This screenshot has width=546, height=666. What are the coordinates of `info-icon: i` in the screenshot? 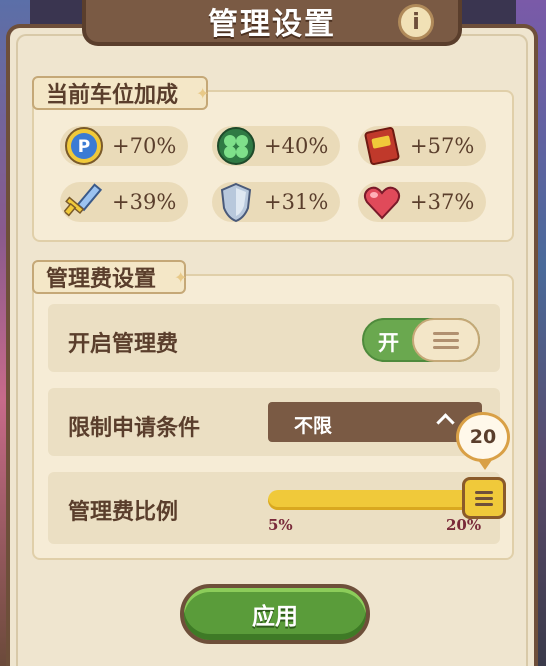 It's located at (416, 22).